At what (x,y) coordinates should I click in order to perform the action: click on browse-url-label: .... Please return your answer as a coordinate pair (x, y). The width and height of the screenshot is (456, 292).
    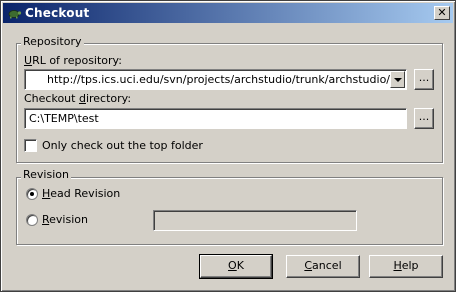
    Looking at the image, I should click on (424, 77).